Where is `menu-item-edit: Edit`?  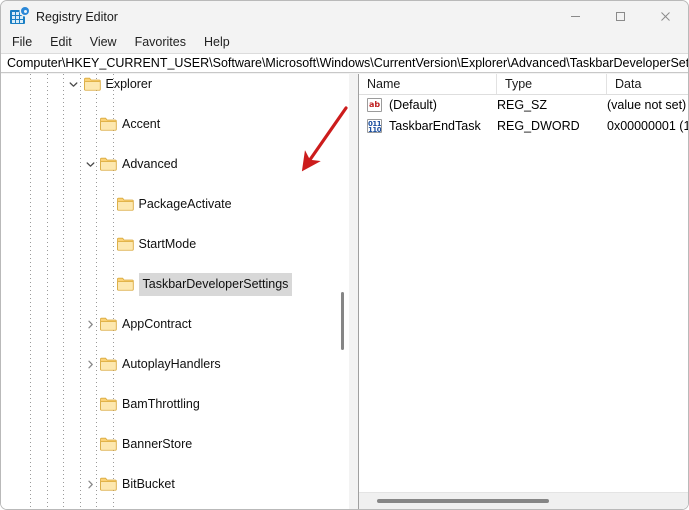
menu-item-edit: Edit is located at coordinates (61, 42).